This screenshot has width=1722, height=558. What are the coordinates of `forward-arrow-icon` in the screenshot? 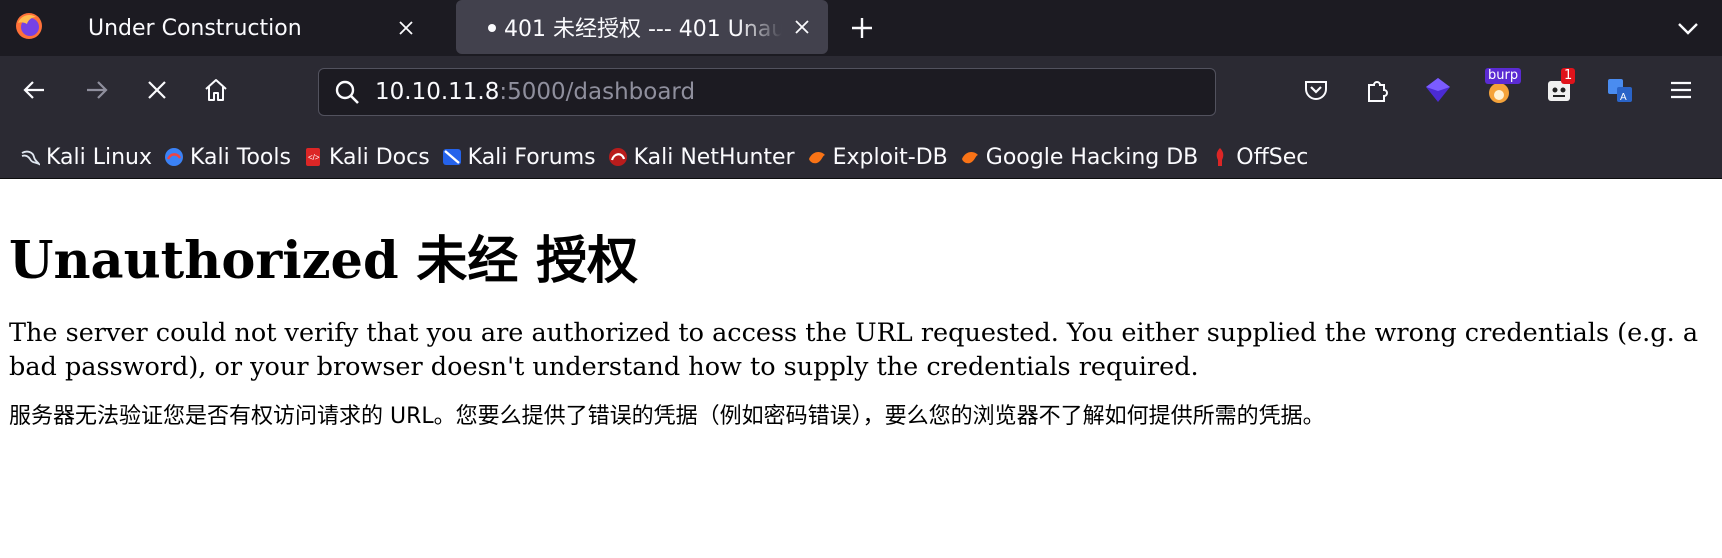 It's located at (97, 90).